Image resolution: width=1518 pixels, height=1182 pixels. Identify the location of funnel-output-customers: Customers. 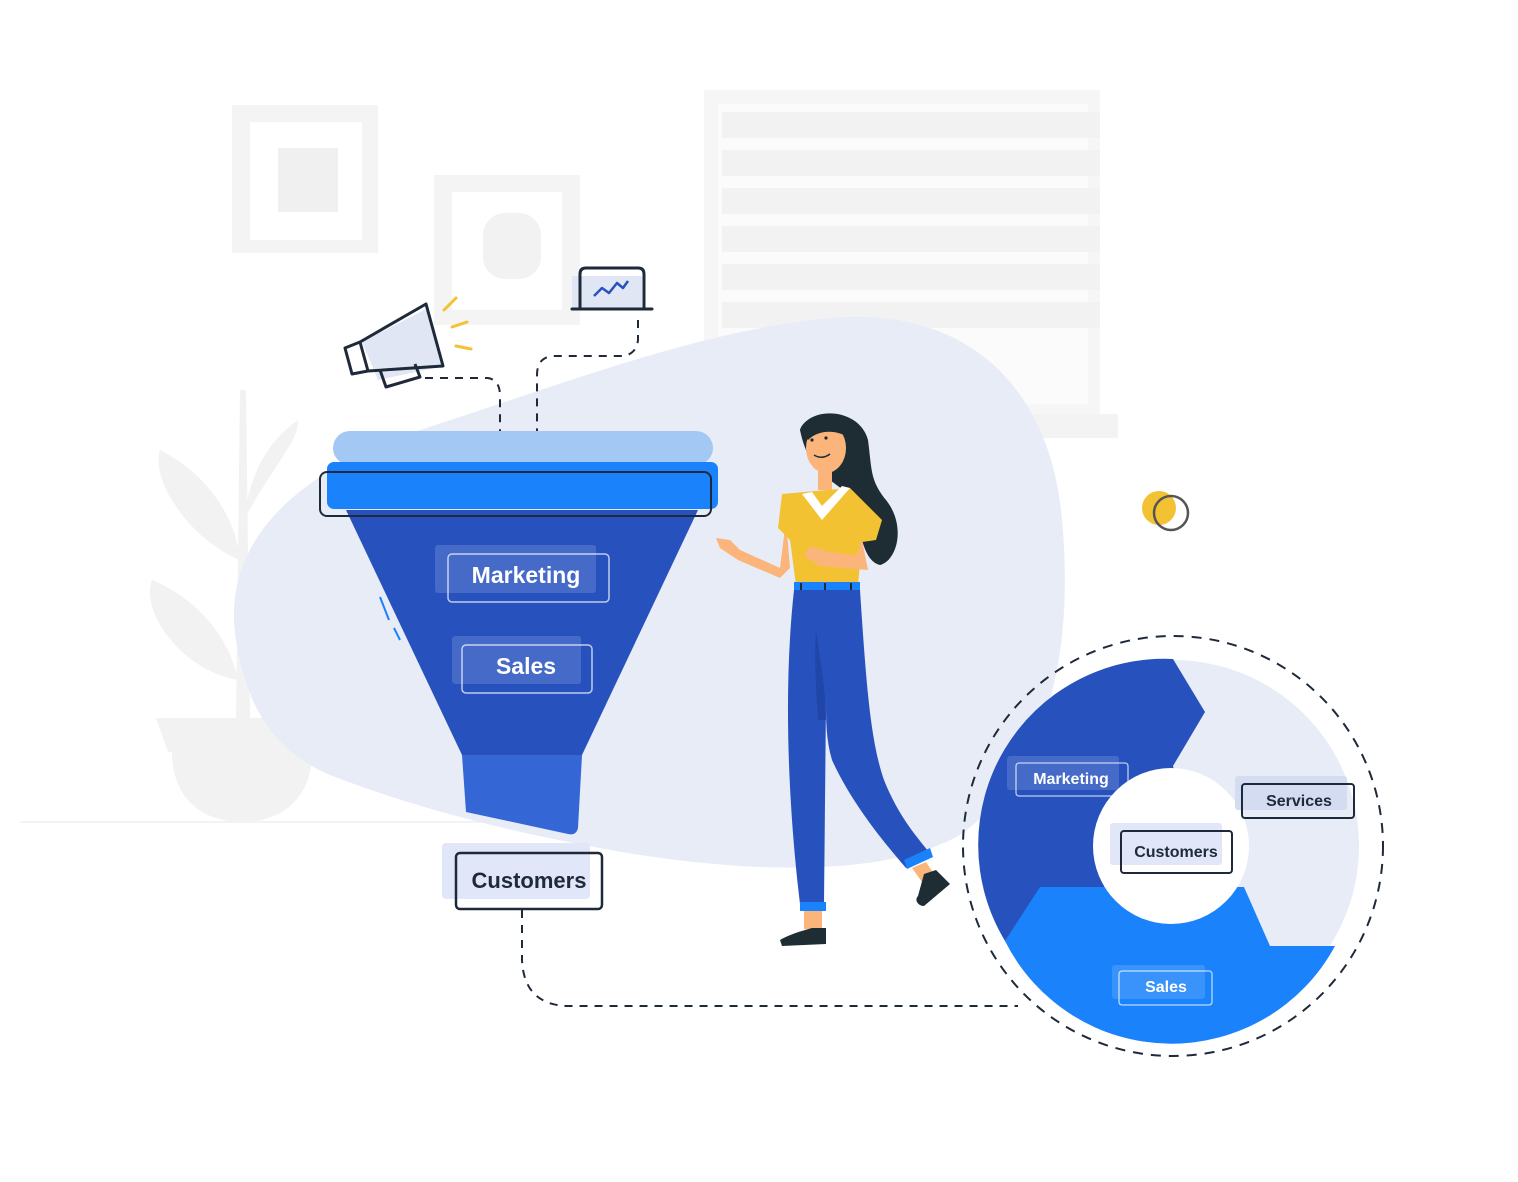
(523, 877).